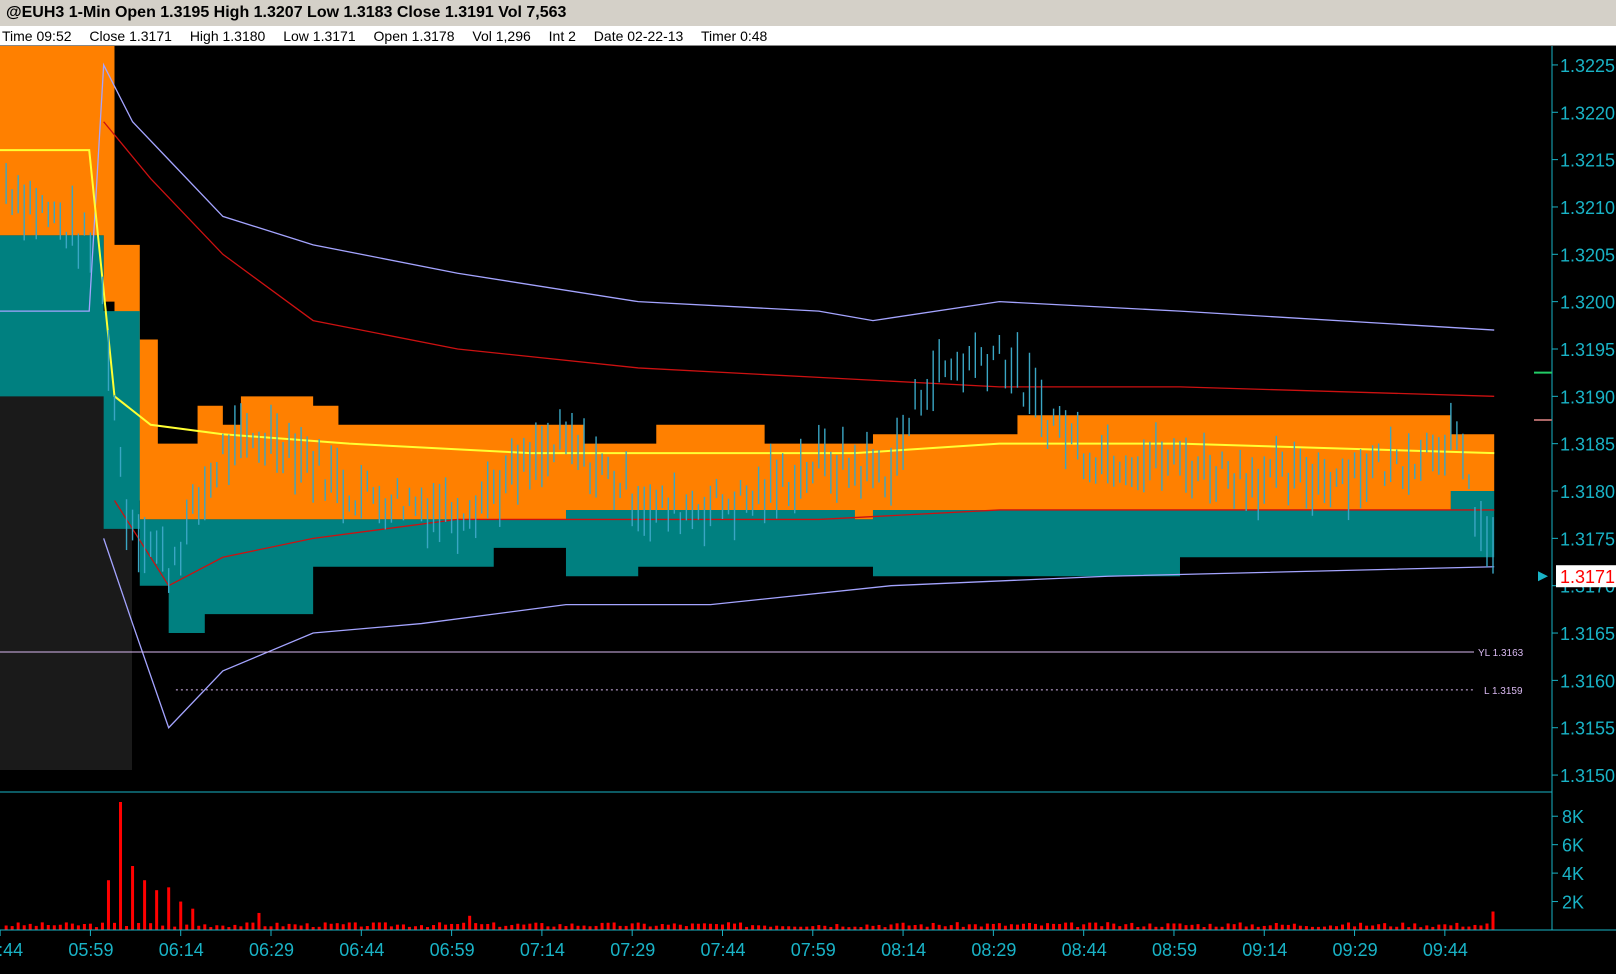  Describe the element at coordinates (452, 950) in the screenshot. I see `time-tick-label: 06:59` at that location.